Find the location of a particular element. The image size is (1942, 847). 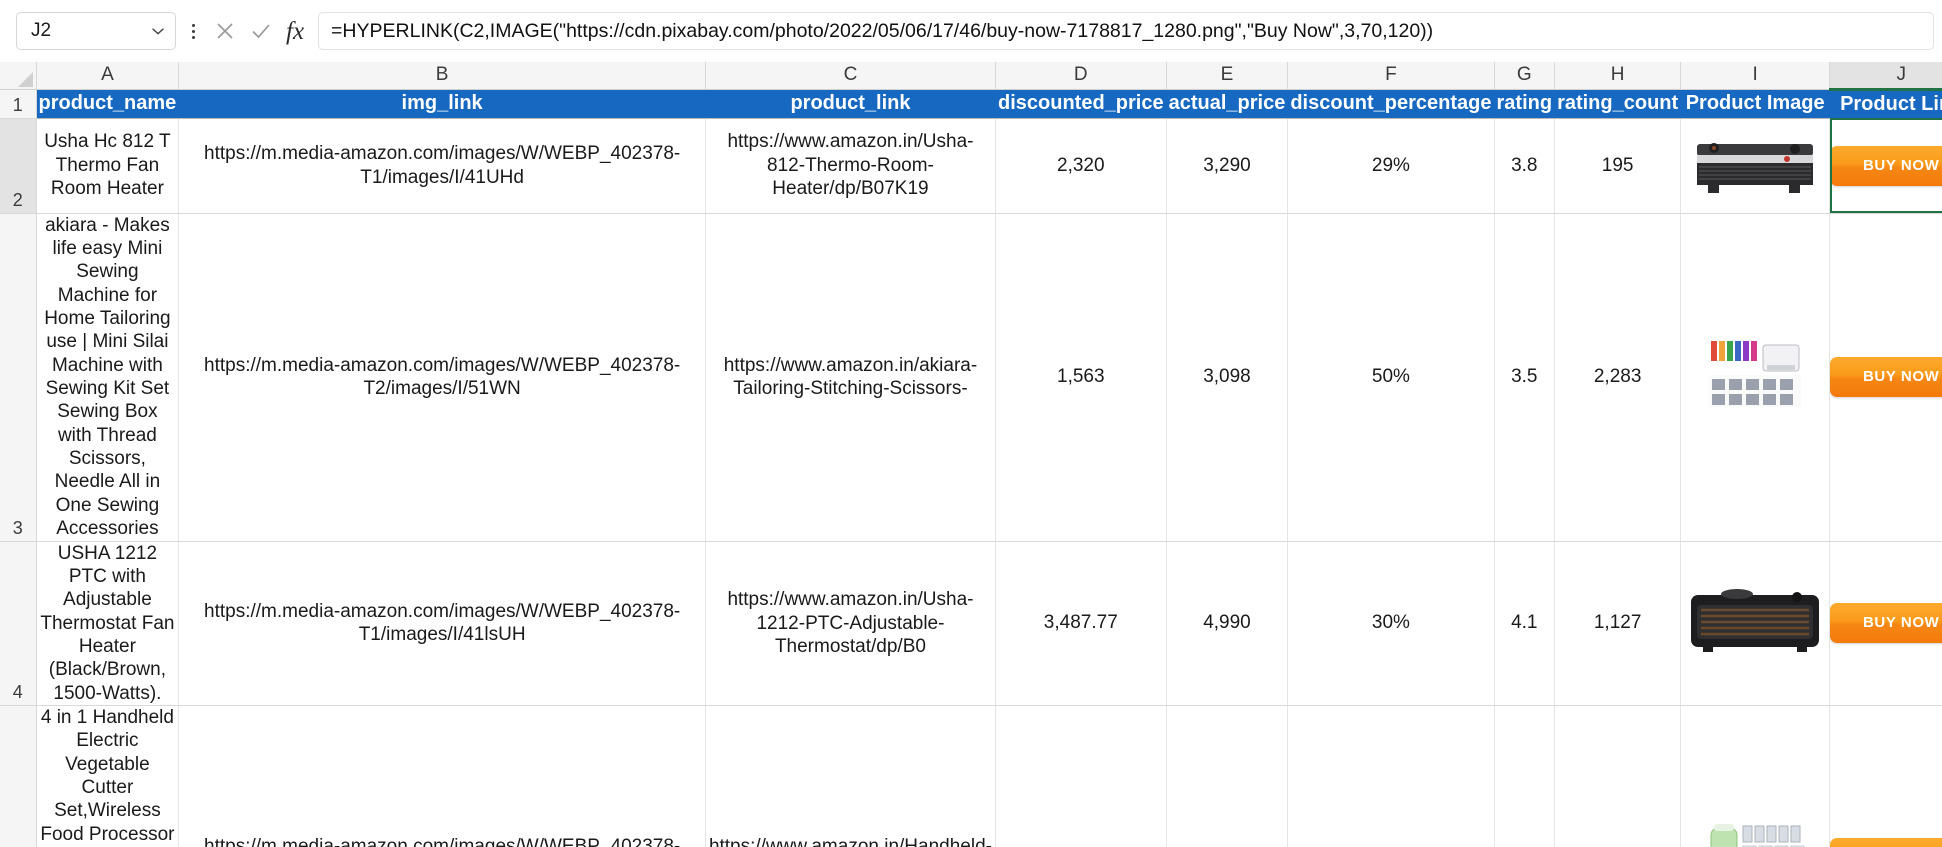

fan-heater-photo is located at coordinates (1755, 620).